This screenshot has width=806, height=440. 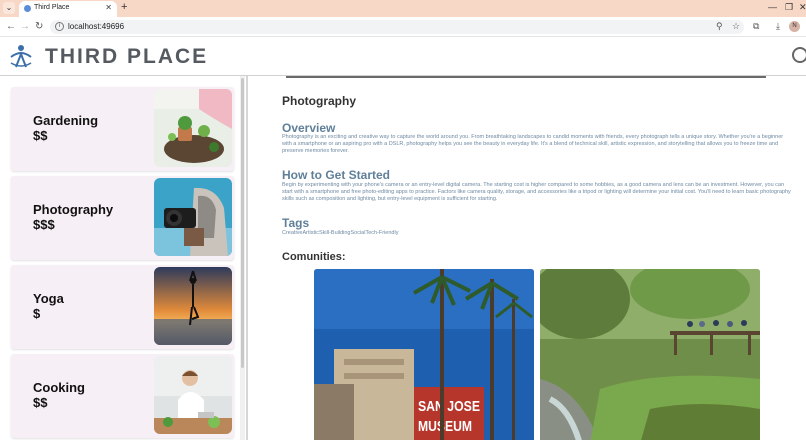 What do you see at coordinates (59, 26) in the screenshot?
I see `site-info-icon: i` at bounding box center [59, 26].